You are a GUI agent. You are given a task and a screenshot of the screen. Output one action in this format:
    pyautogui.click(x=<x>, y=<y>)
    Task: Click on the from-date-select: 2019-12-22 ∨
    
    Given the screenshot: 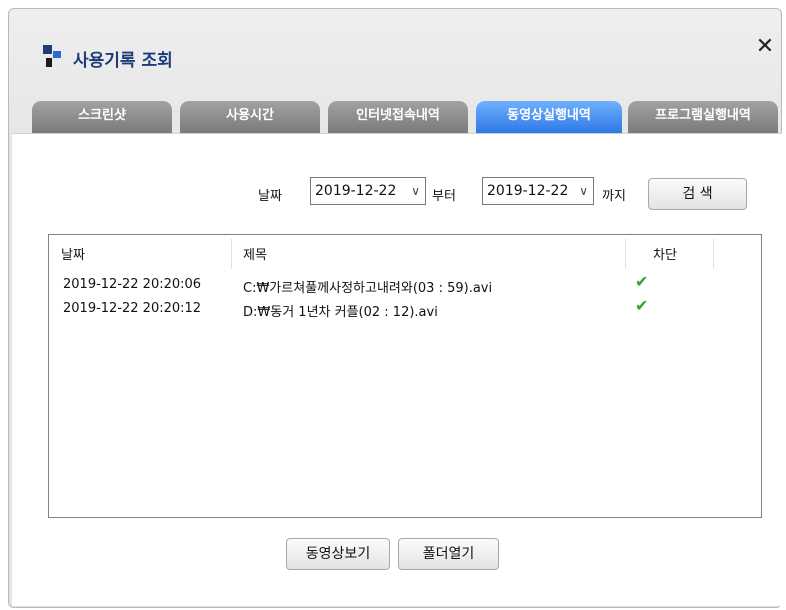 What is the action you would take?
    pyautogui.click(x=368, y=191)
    